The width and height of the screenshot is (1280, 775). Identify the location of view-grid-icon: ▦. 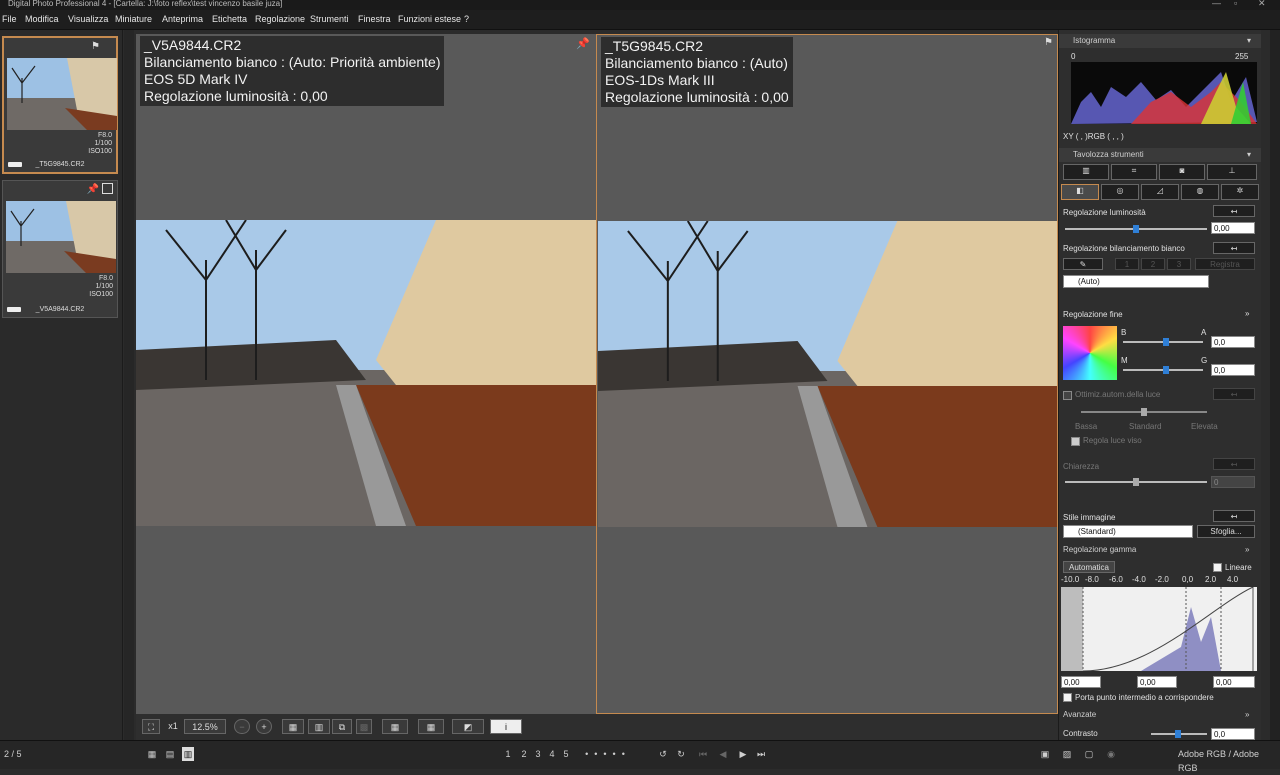
(152, 754).